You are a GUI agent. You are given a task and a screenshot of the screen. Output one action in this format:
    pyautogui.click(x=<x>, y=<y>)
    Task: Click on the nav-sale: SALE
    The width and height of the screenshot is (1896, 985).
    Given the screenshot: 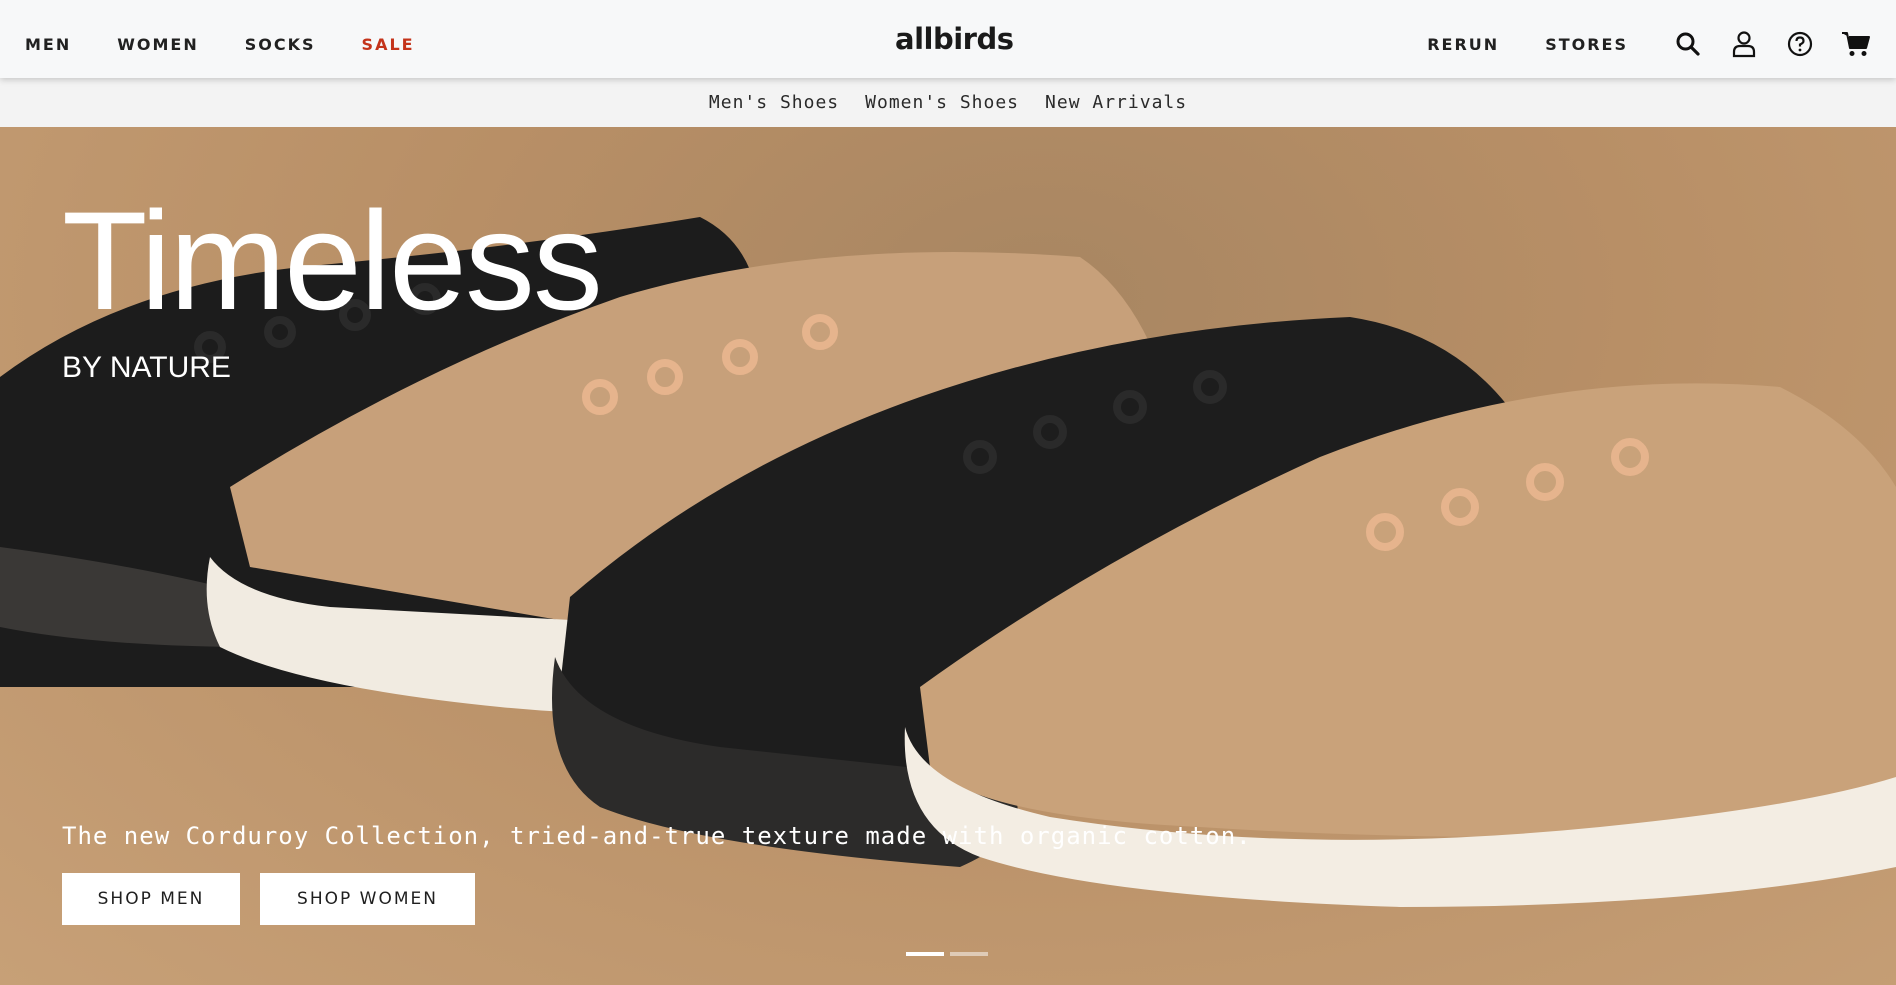 What is the action you would take?
    pyautogui.click(x=388, y=44)
    